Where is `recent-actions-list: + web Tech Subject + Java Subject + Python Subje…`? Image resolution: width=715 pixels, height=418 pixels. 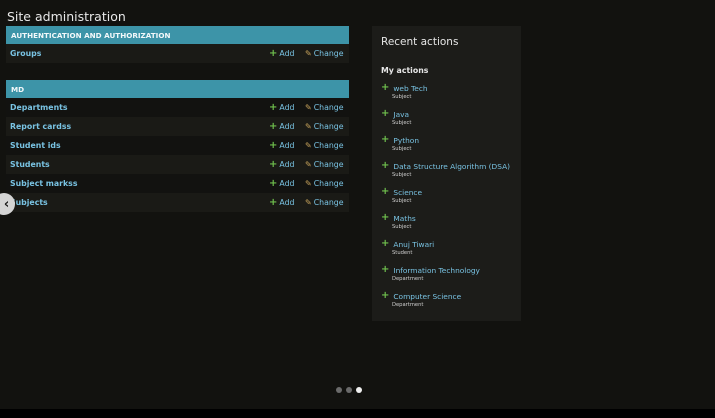 recent-actions-list: + web Tech Subject + Java Subject + Python Subje… is located at coordinates (446, 195).